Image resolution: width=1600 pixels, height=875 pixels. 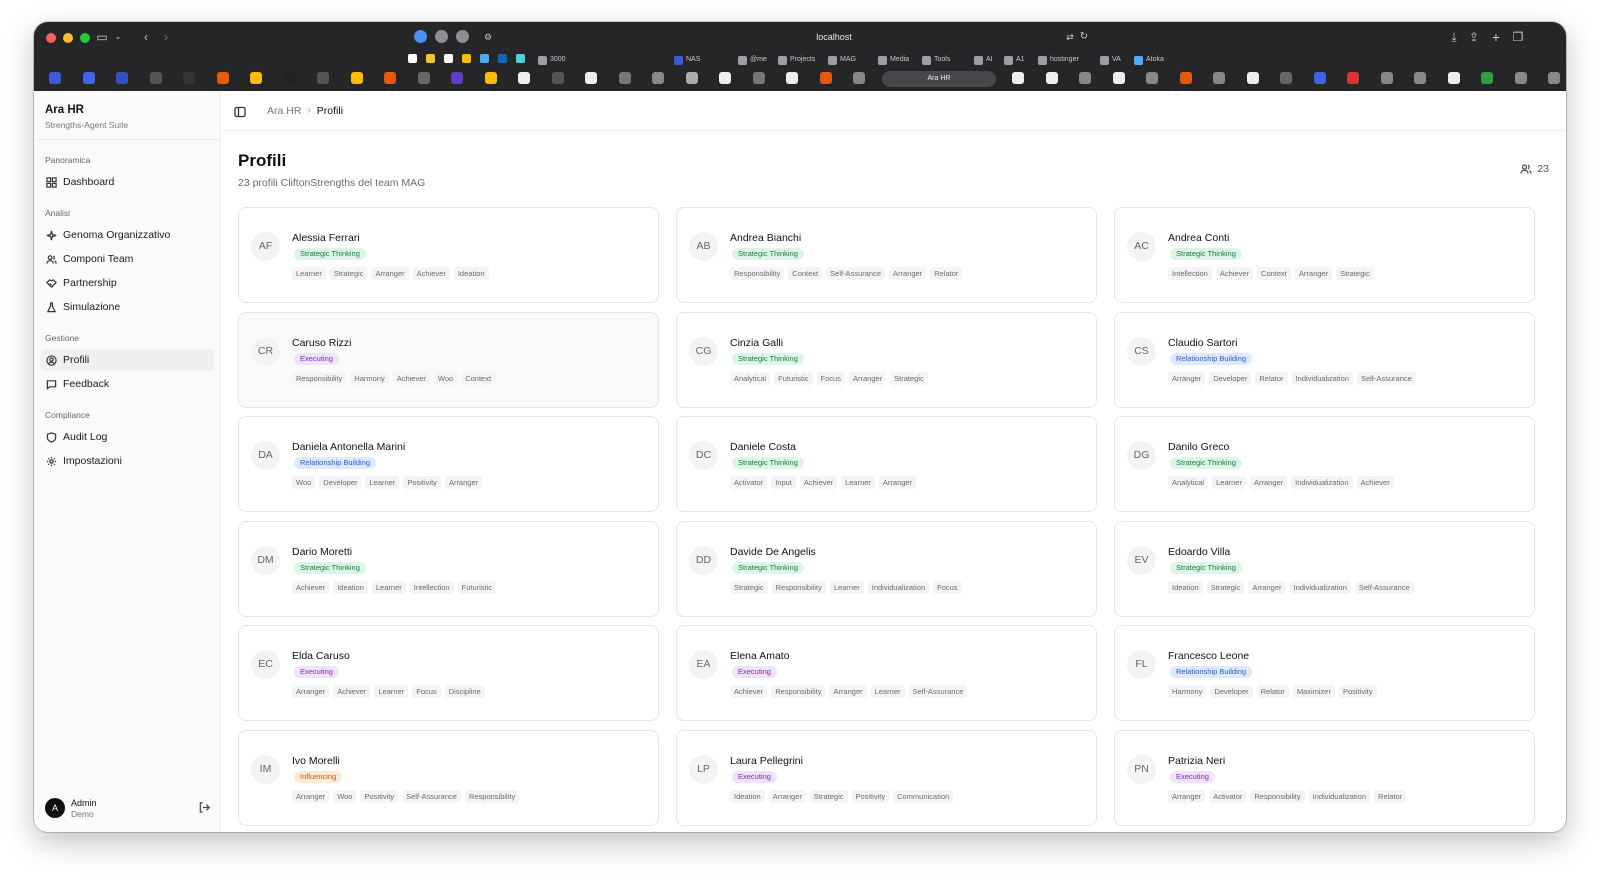 What do you see at coordinates (146, 37) in the screenshot?
I see `back-icon: ‹` at bounding box center [146, 37].